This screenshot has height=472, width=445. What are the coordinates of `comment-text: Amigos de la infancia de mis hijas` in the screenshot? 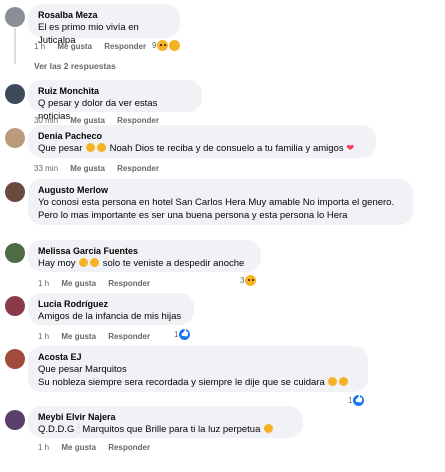 It's located at (110, 316).